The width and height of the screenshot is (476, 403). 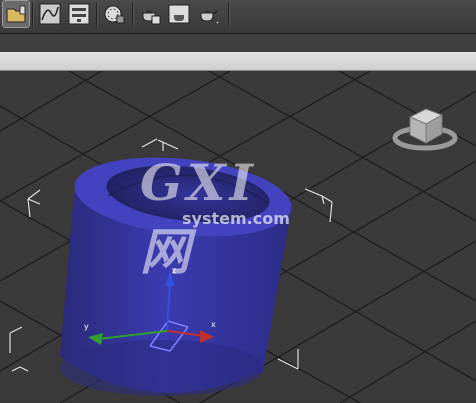 I want to click on folder-icon, so click(x=16, y=14).